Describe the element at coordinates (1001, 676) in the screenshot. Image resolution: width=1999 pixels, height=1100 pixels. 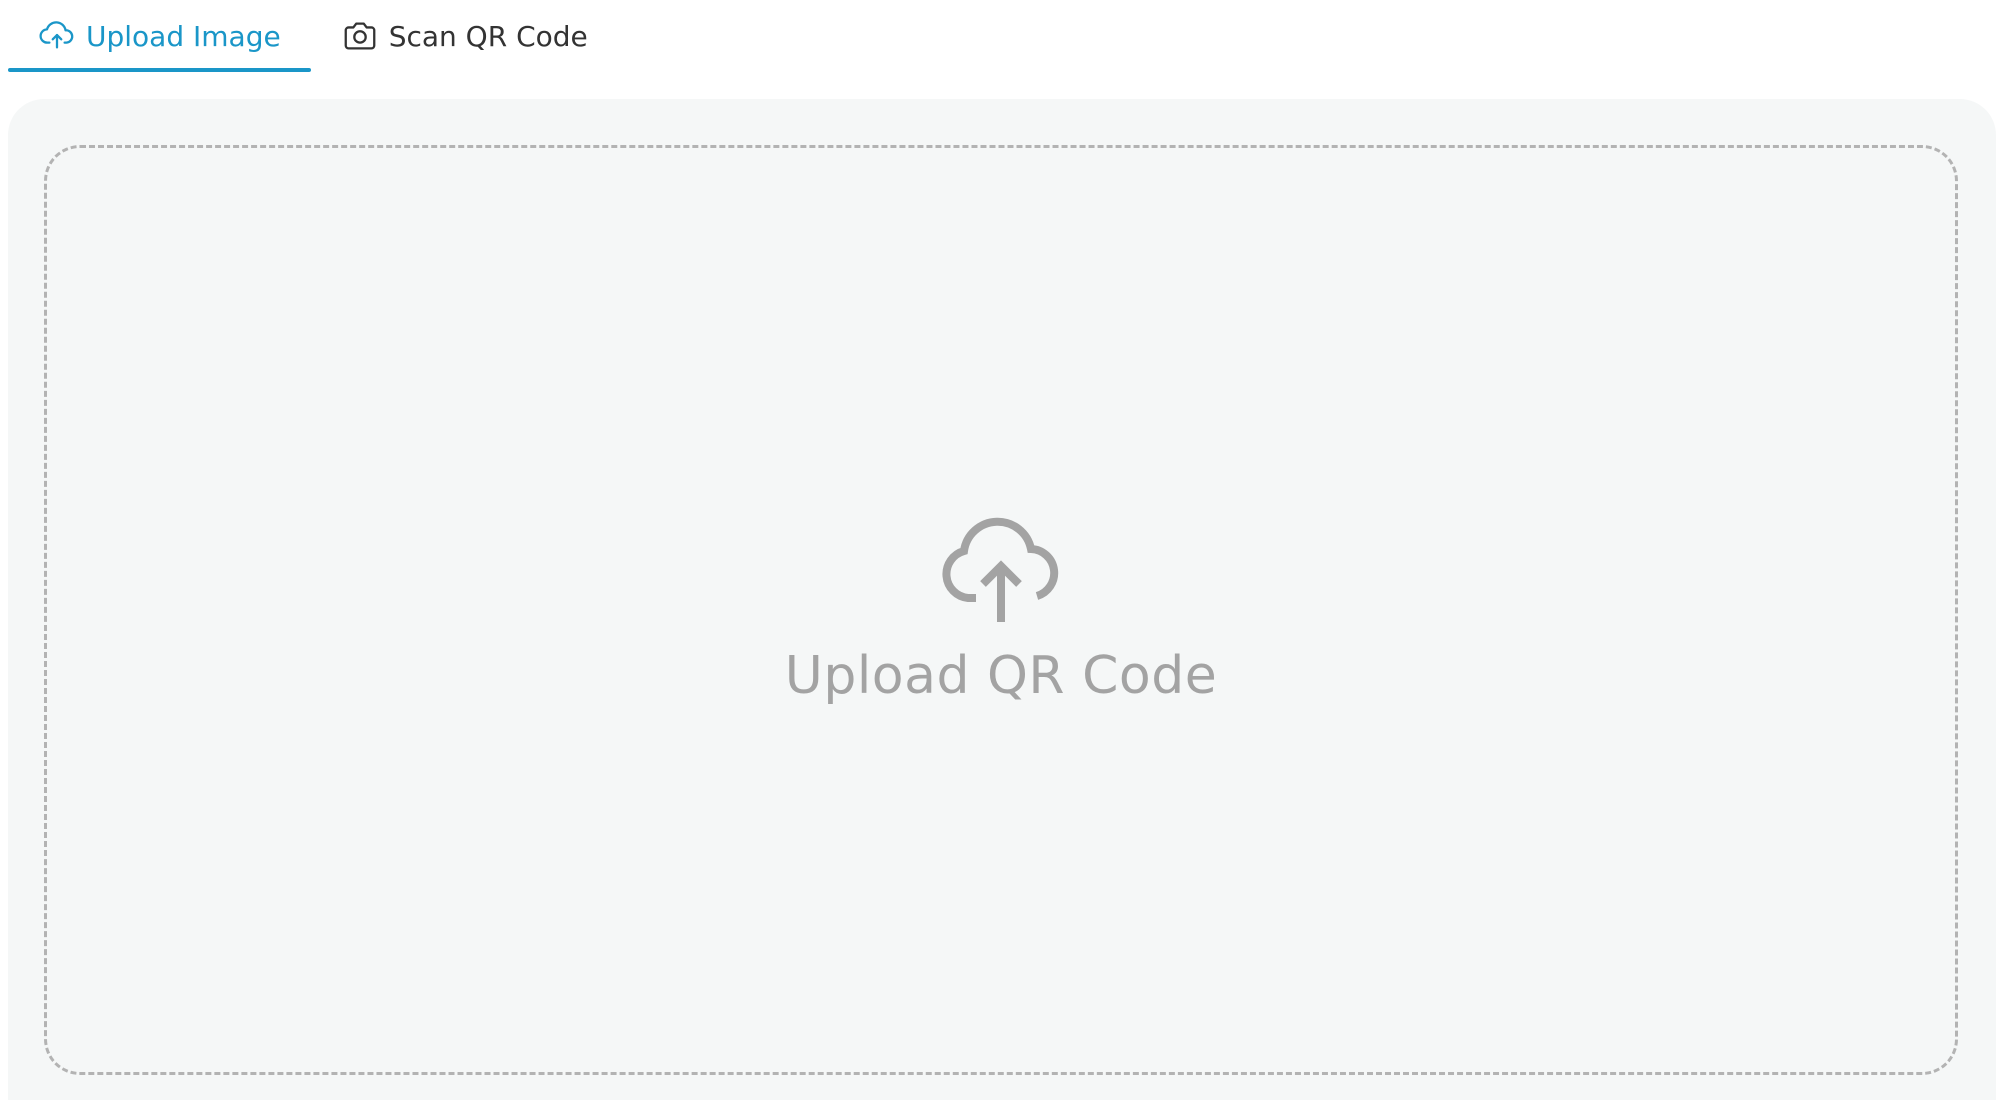
I see `upload-qr-code-label: Upload QR Code` at that location.